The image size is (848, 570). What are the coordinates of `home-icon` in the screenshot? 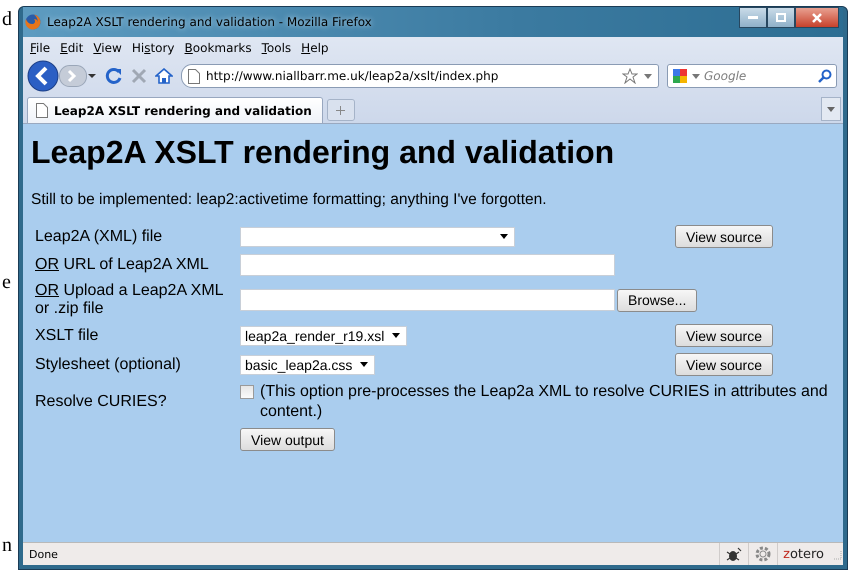 It's located at (164, 76).